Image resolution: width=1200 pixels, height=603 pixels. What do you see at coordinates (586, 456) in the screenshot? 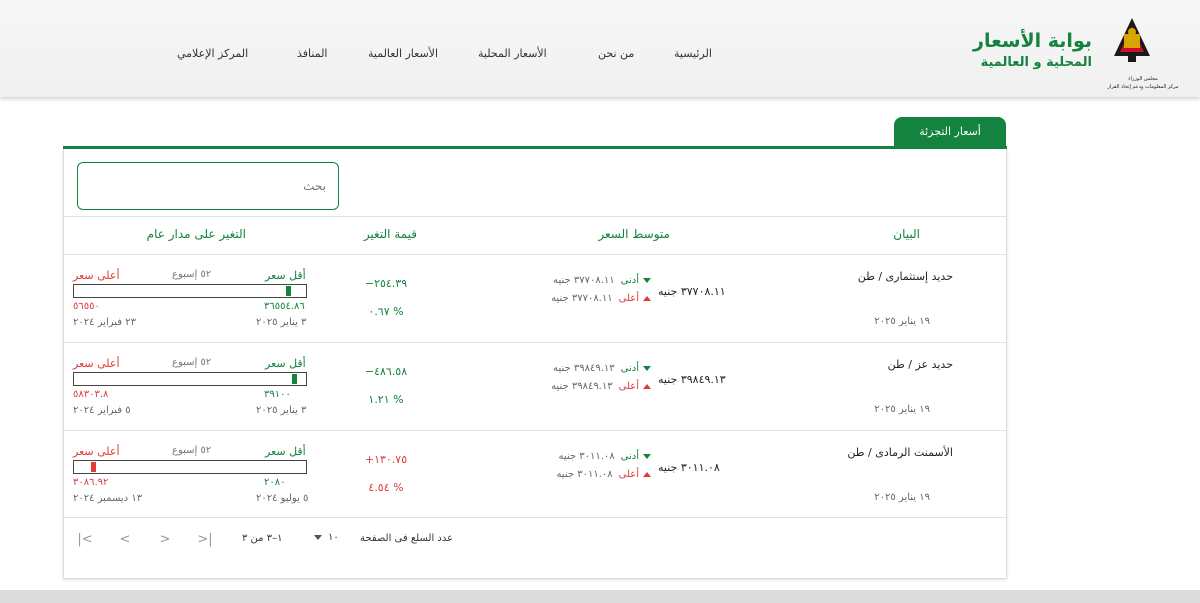
I see `min-value: ٣٠١١.٠٨ جنيه` at bounding box center [586, 456].